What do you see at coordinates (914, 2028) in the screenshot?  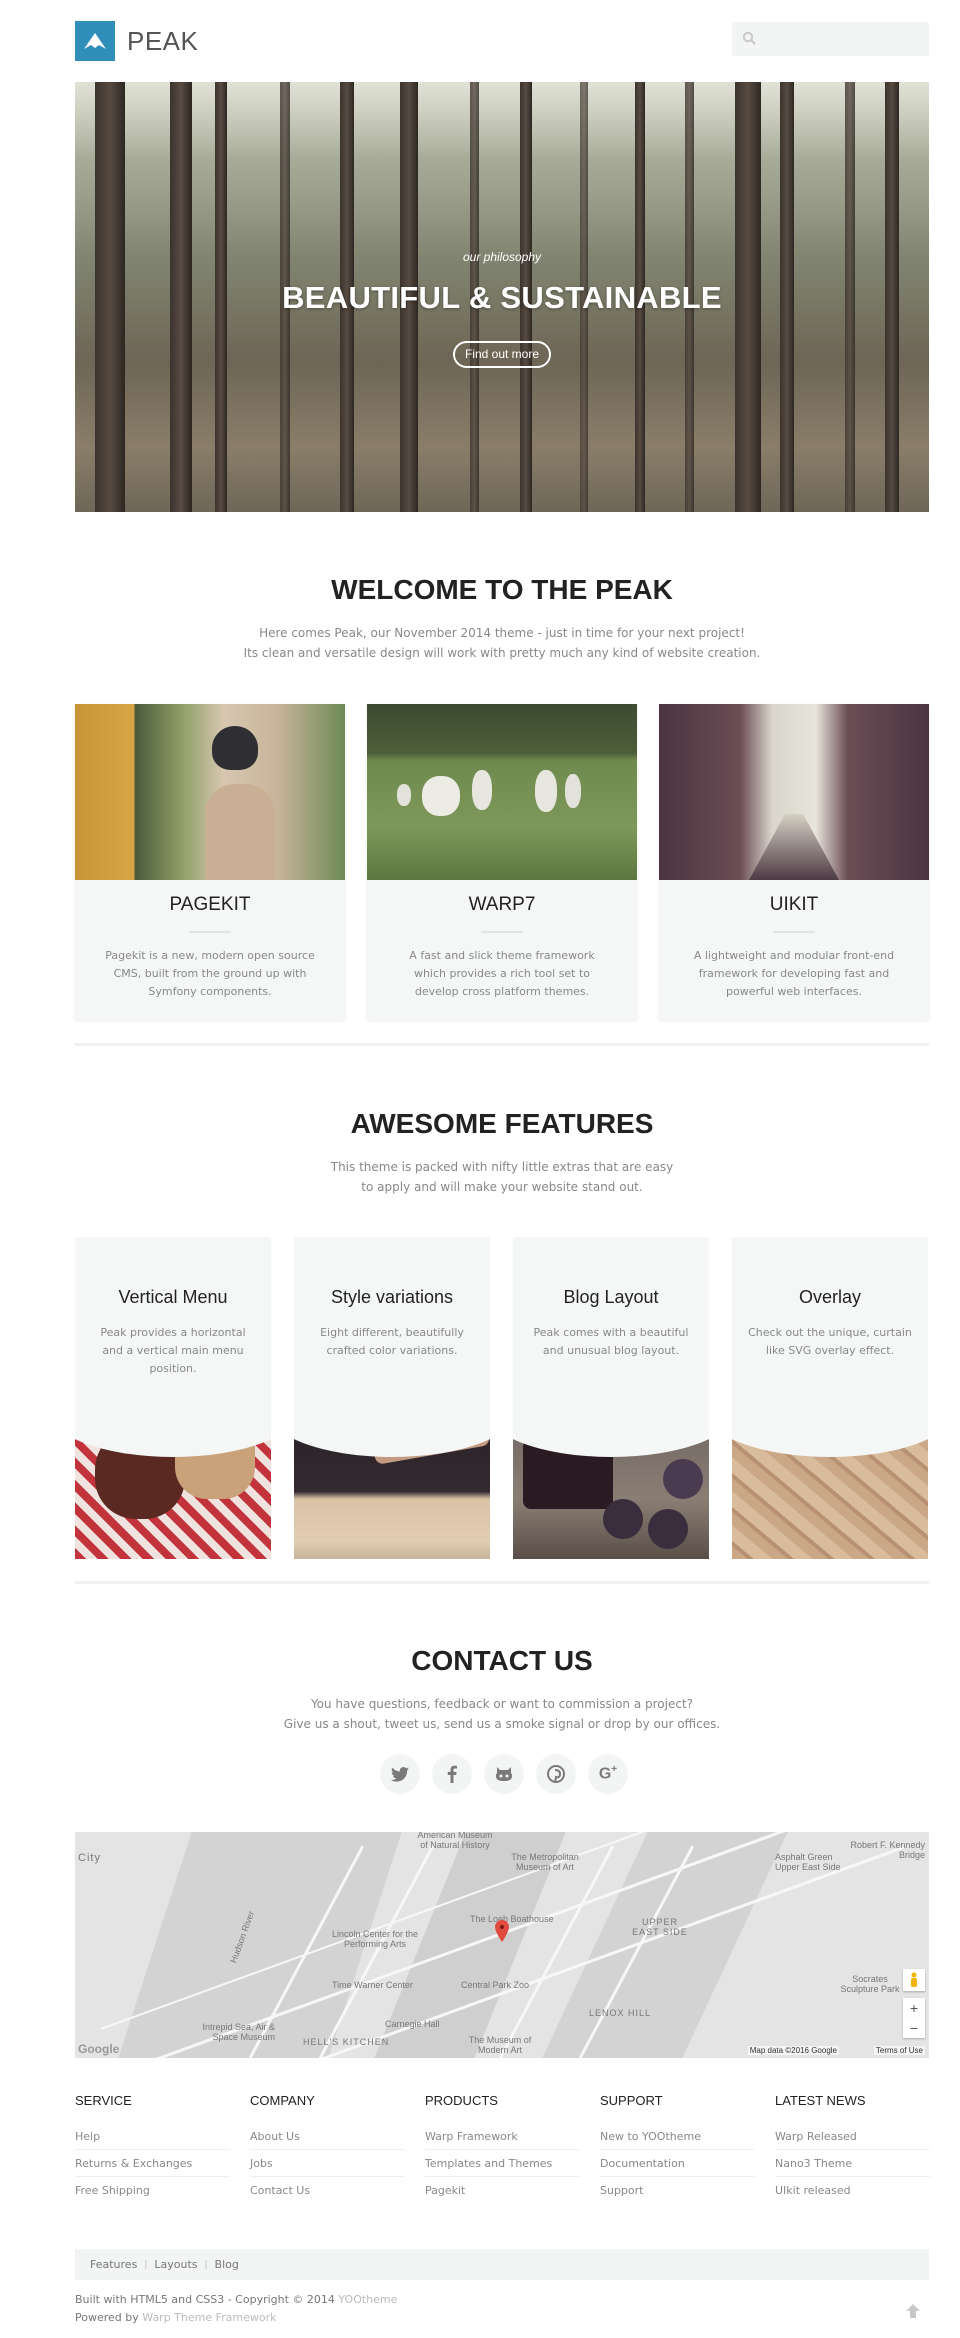 I see `zoom-out-button: −` at bounding box center [914, 2028].